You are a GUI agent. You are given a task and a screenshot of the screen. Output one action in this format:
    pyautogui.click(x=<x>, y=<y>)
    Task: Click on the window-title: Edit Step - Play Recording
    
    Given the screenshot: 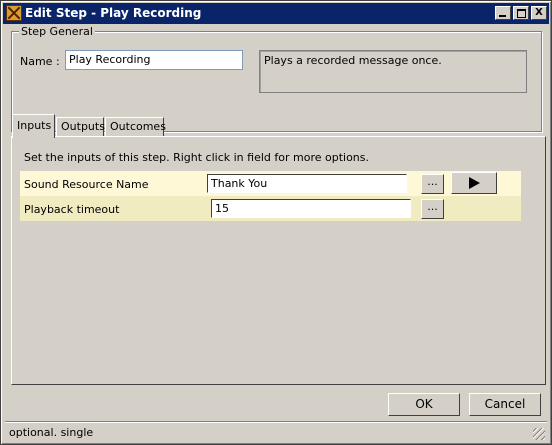 What is the action you would take?
    pyautogui.click(x=113, y=13)
    